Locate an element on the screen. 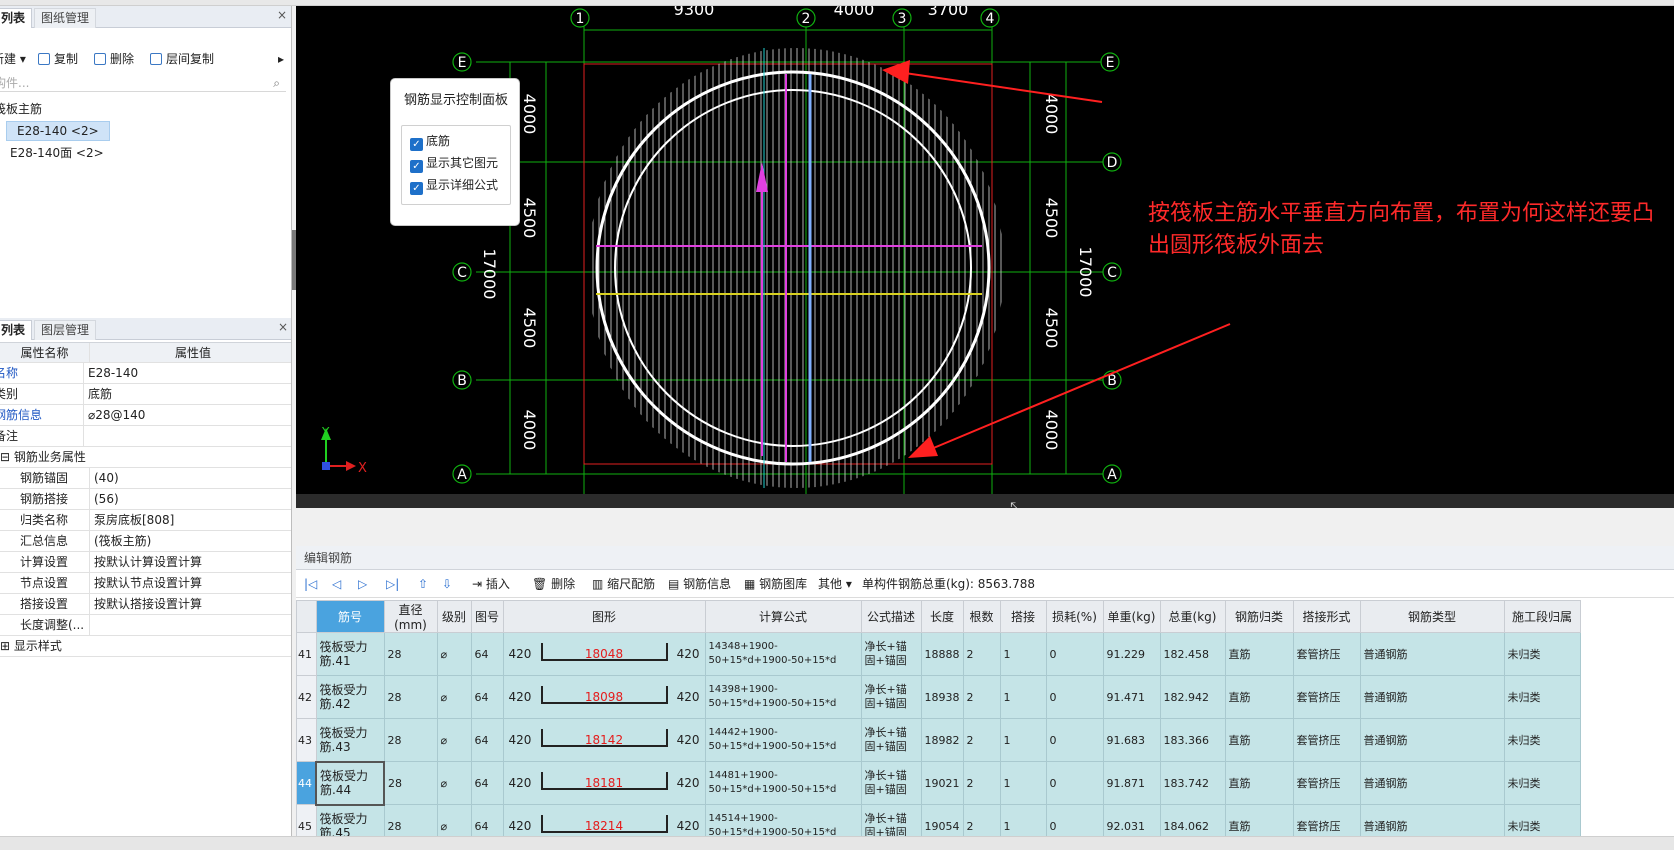 This screenshot has width=1674, height=850. last-record-icon: ▷| is located at coordinates (392, 584).